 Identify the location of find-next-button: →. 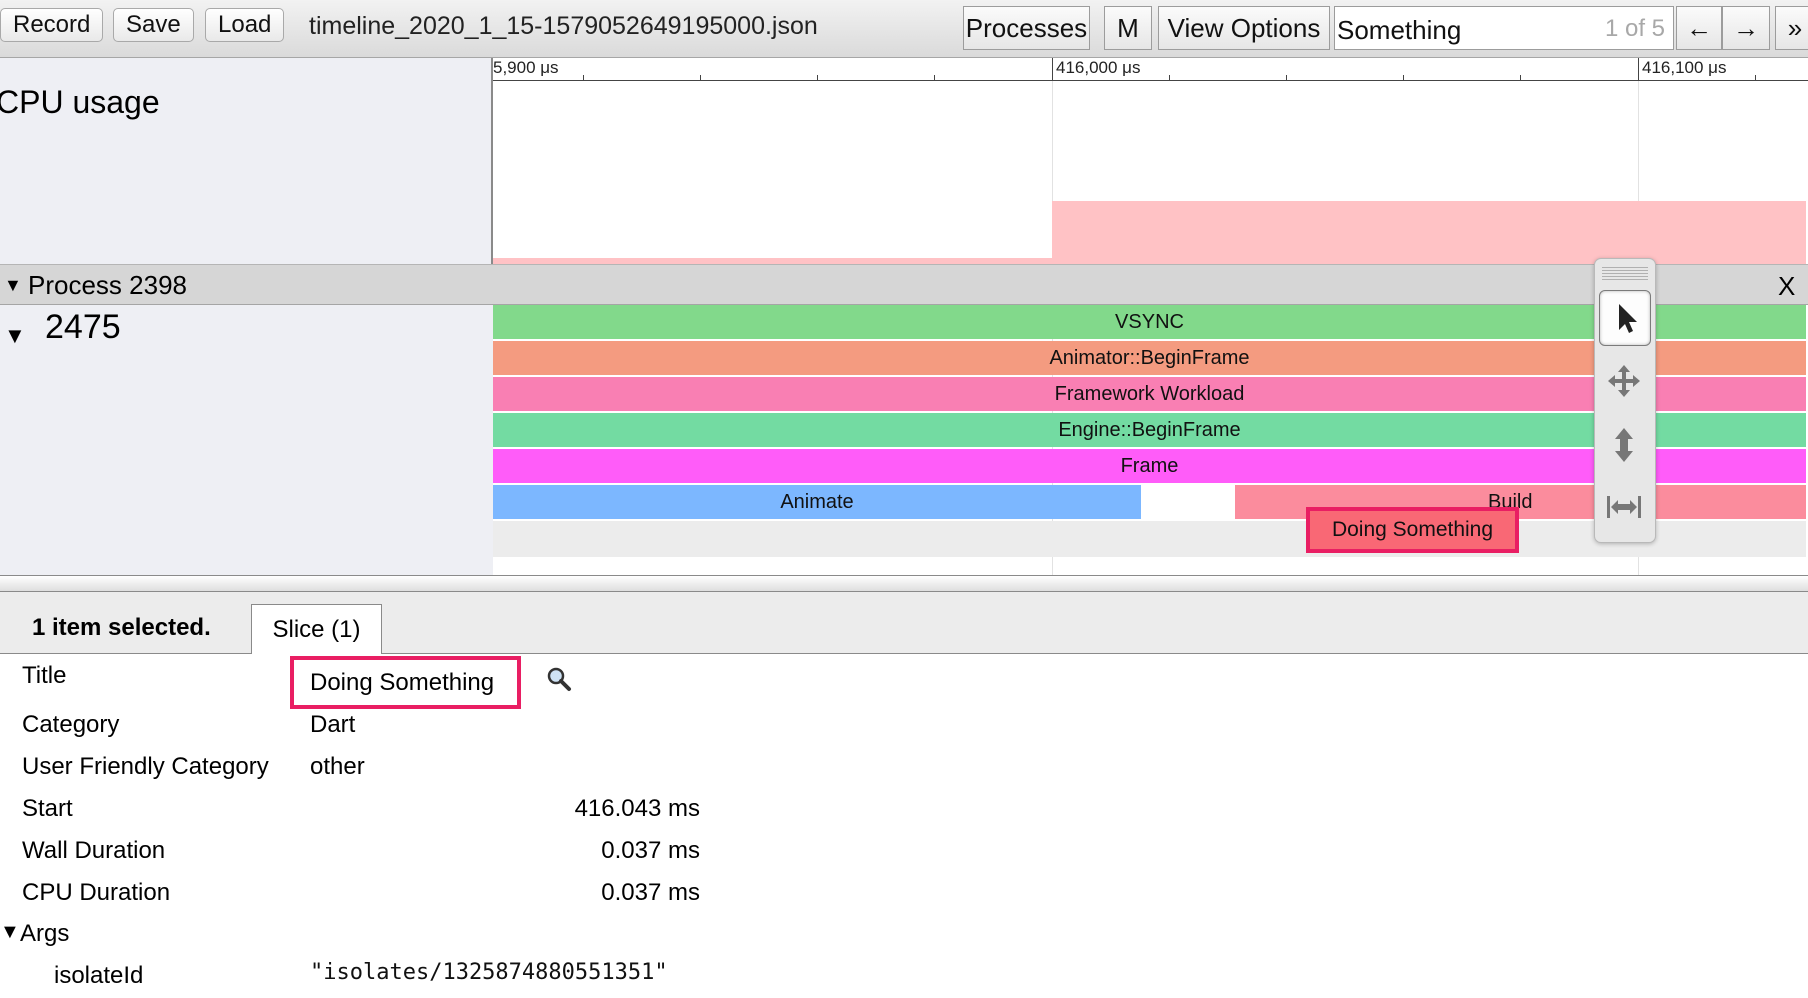
(1746, 28).